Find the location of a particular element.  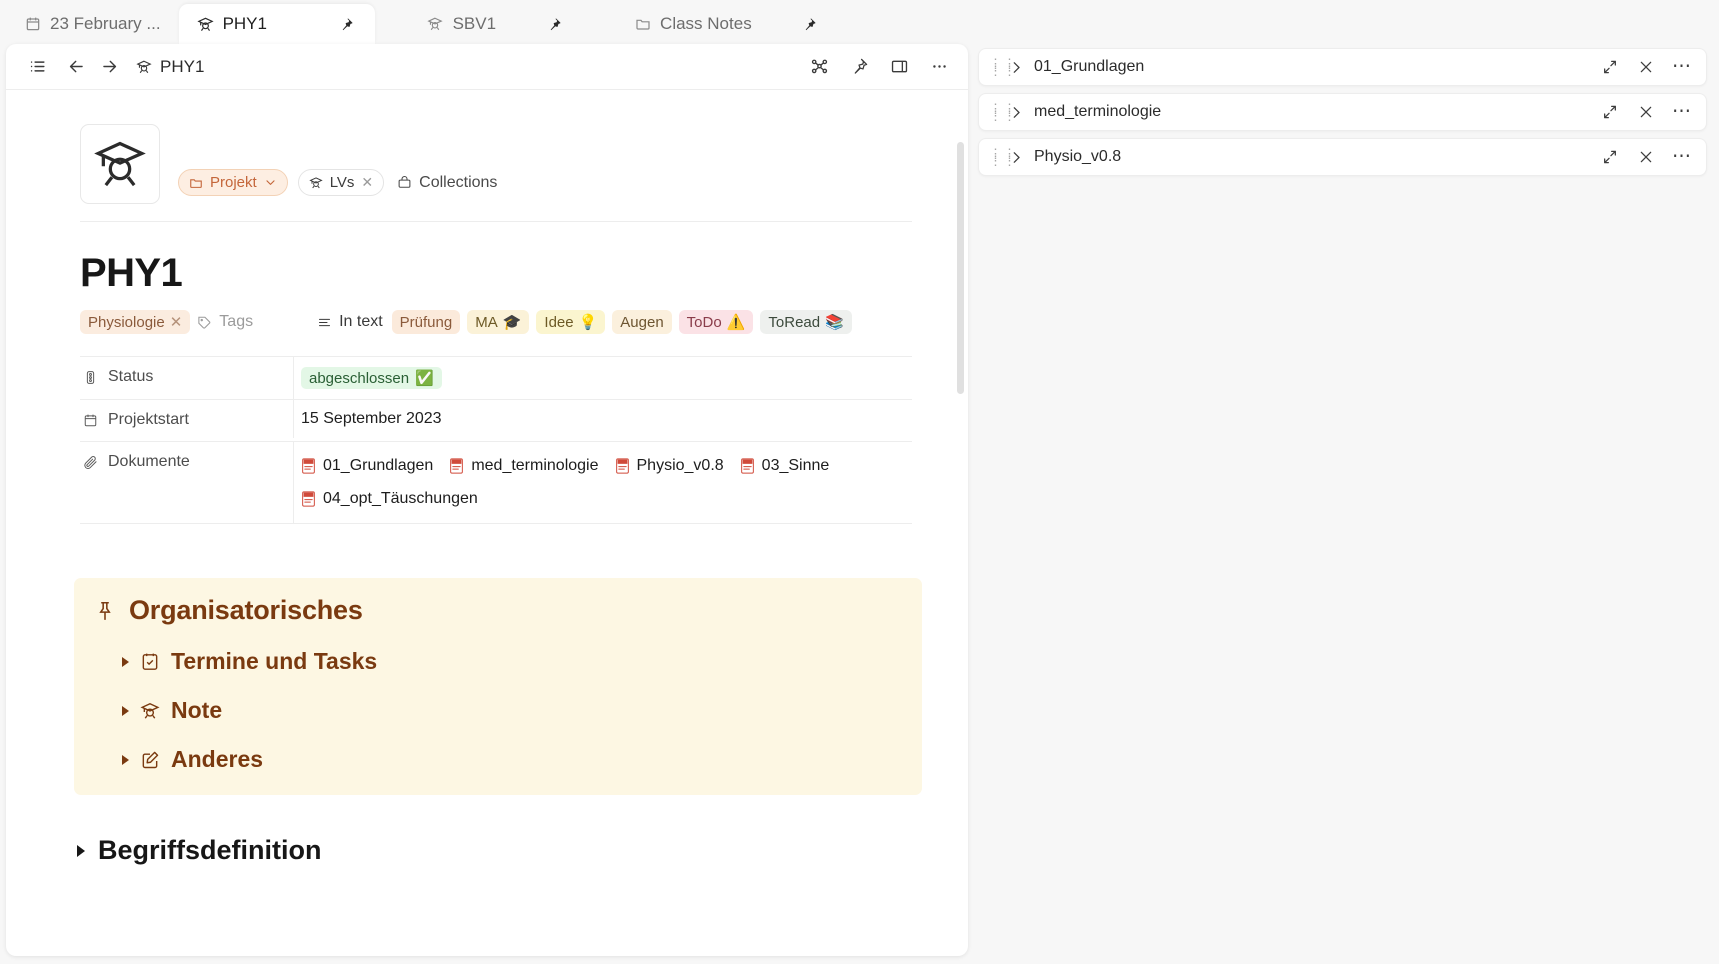

list-item-label: 01_Grundlagen is located at coordinates (1089, 66).